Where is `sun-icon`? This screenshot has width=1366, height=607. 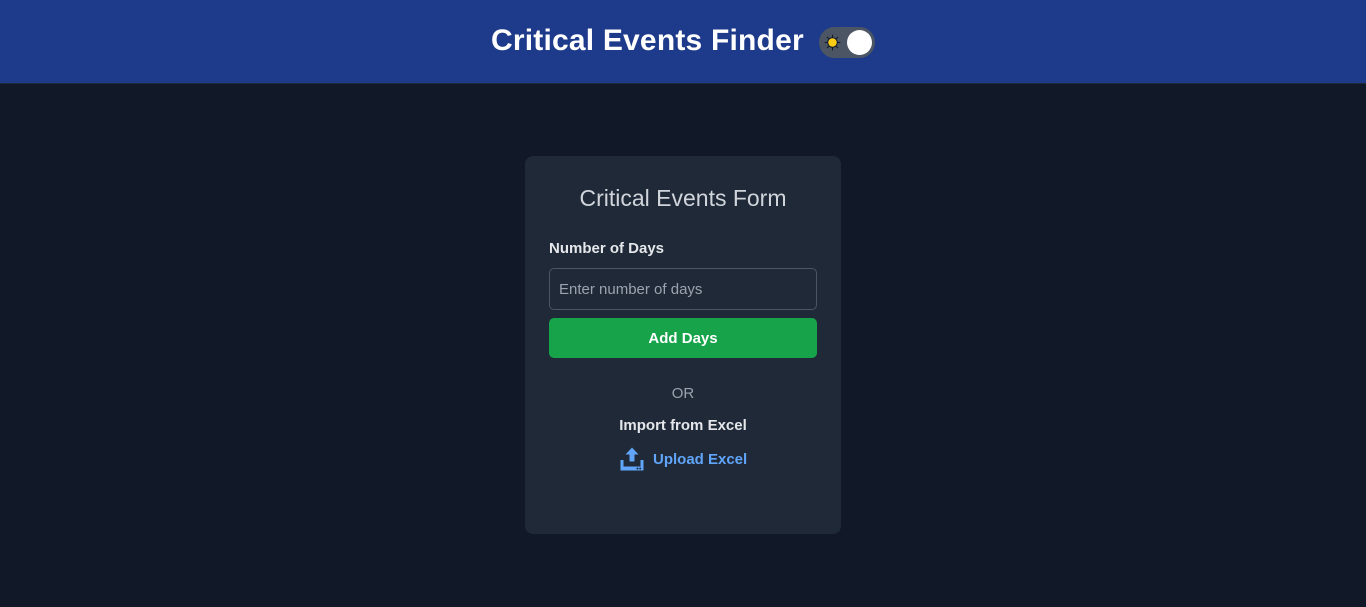 sun-icon is located at coordinates (832, 42).